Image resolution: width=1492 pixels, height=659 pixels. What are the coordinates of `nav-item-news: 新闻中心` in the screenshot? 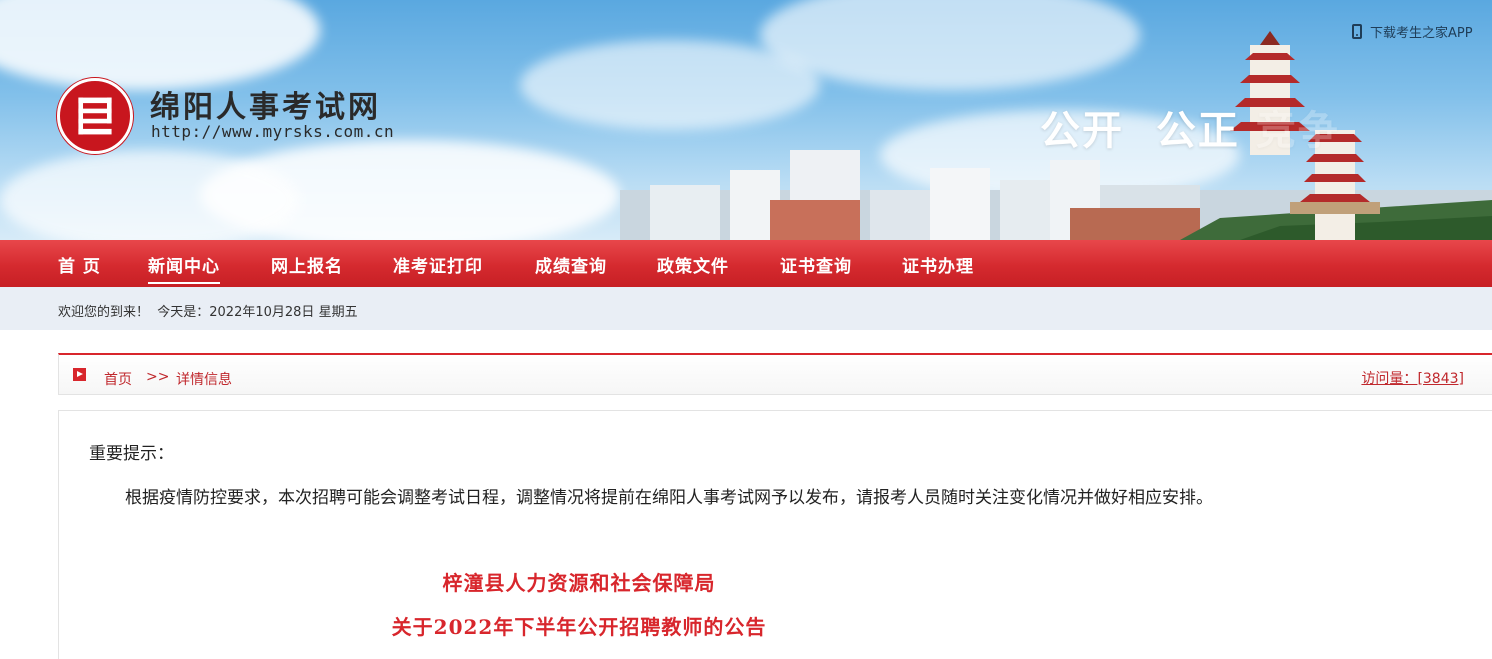 It's located at (184, 268).